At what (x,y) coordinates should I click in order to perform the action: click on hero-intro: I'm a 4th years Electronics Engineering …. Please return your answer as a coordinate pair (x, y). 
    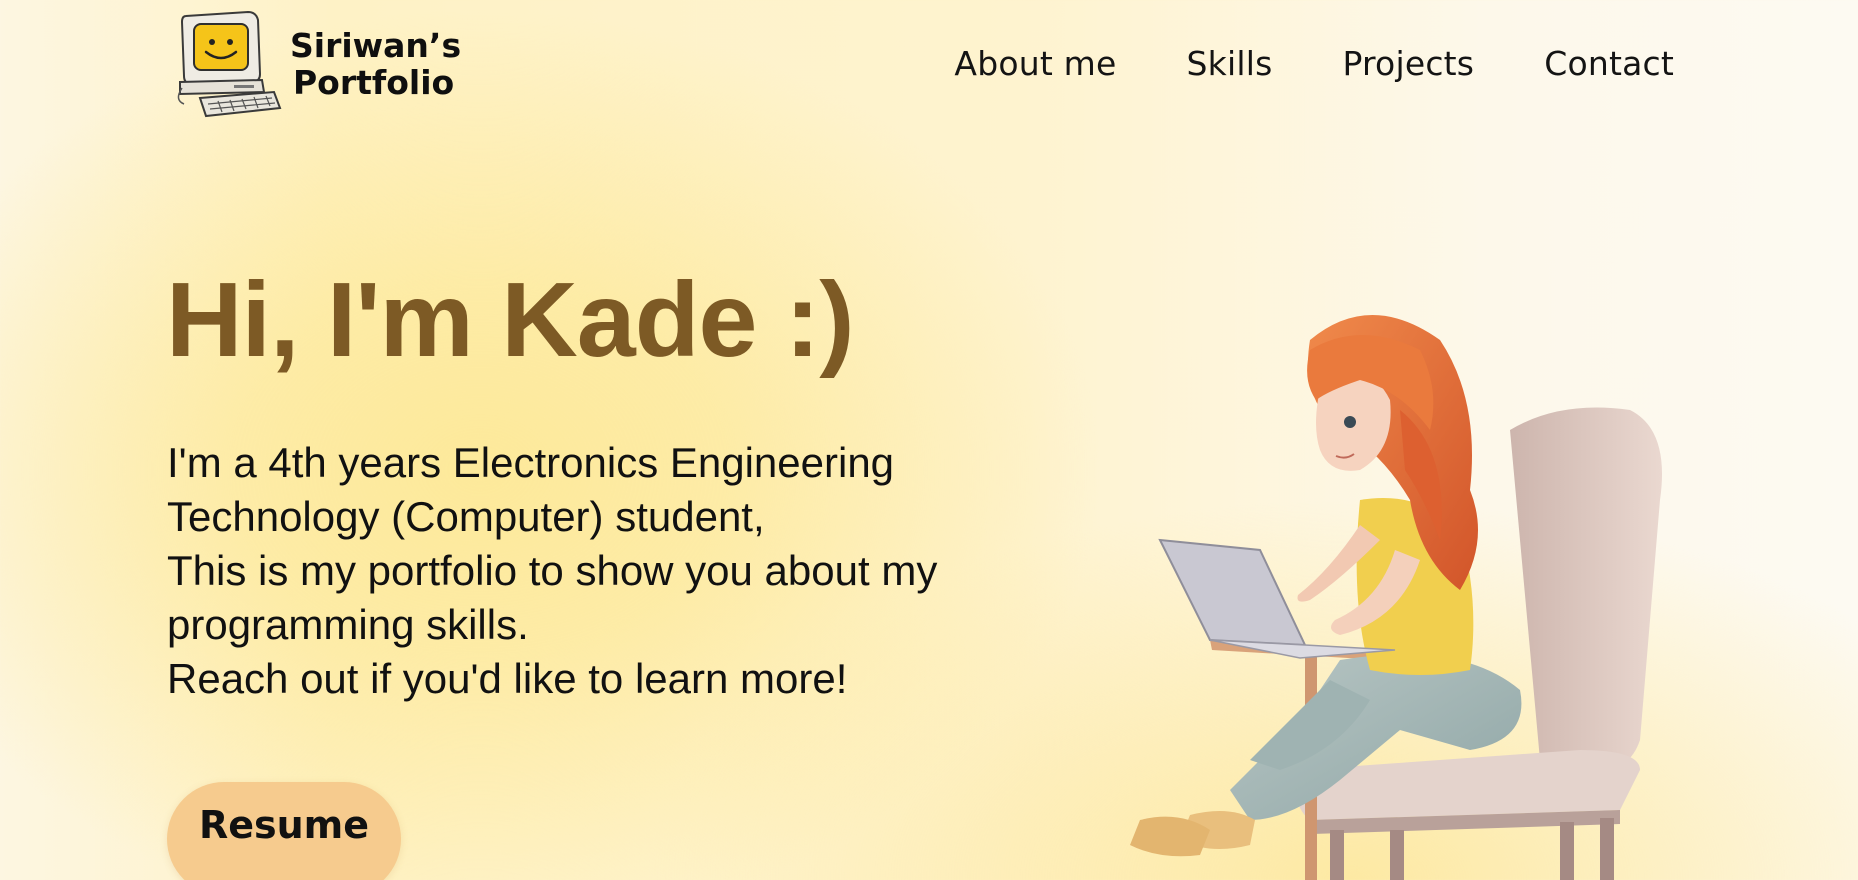
    Looking at the image, I should click on (607, 571).